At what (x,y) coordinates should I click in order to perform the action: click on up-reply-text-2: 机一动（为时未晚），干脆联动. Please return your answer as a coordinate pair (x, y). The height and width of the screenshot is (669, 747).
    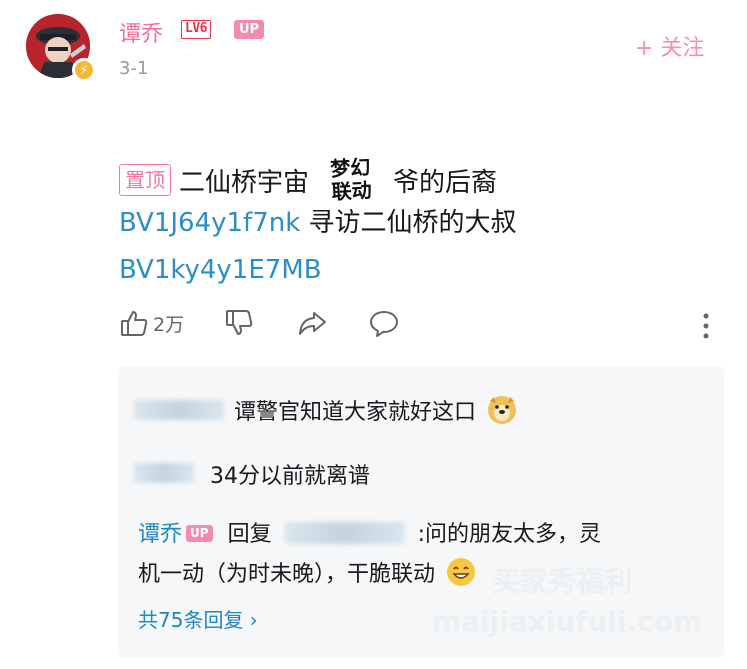
    Looking at the image, I should click on (287, 574).